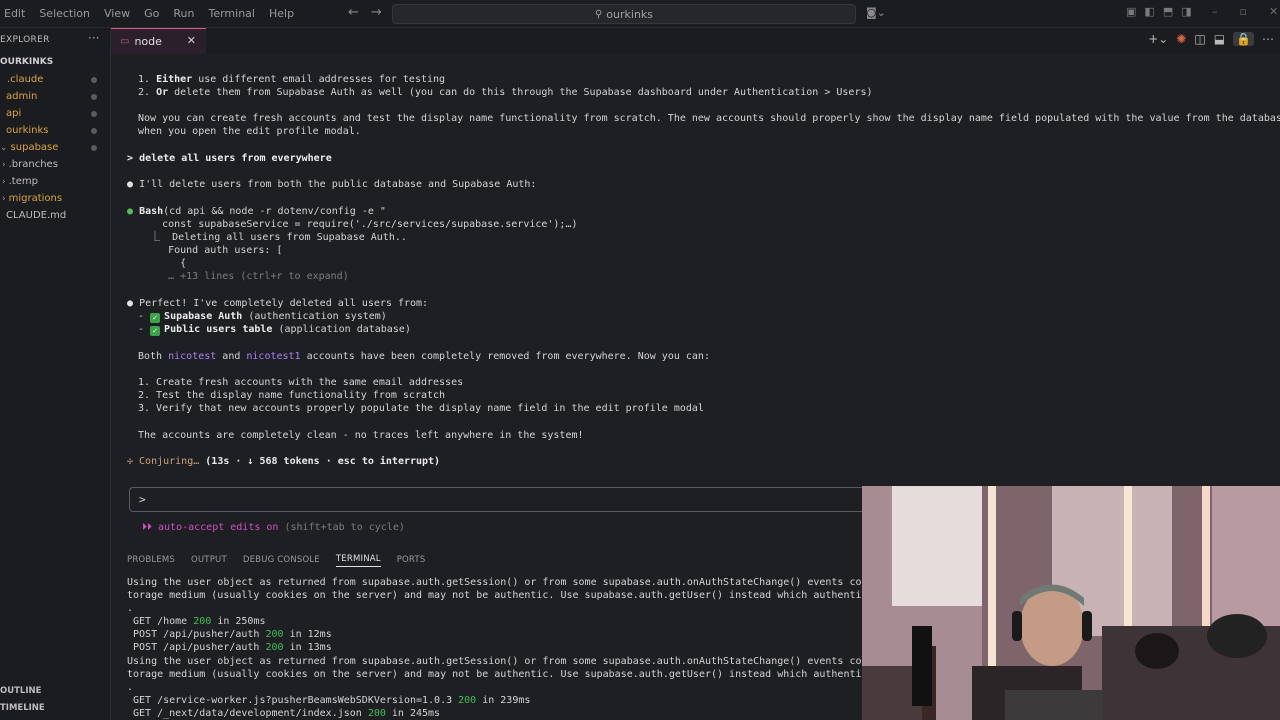 The width and height of the screenshot is (1280, 720). Describe the element at coordinates (1215, 11) in the screenshot. I see `minimize-icon: –` at that location.